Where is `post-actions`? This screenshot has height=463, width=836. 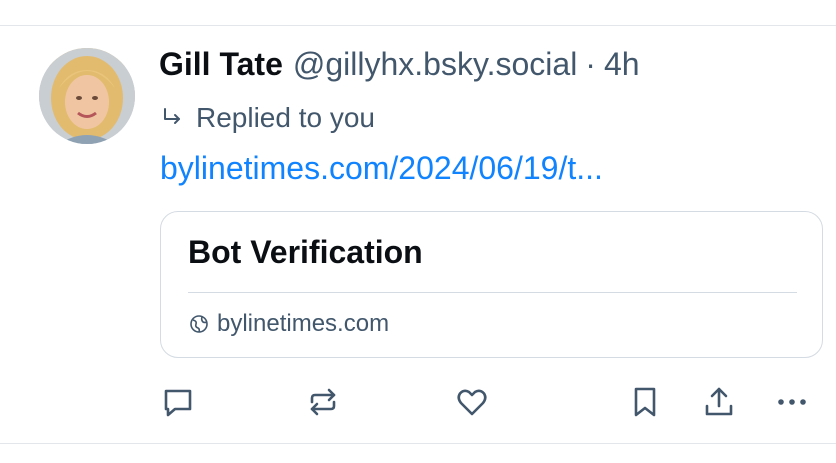
post-actions is located at coordinates (418, 404).